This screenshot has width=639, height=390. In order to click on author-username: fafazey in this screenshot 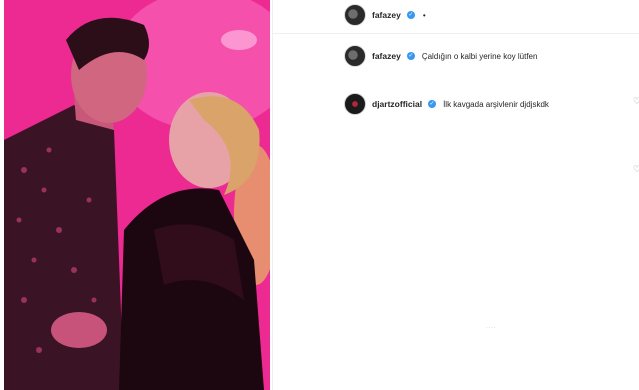, I will do `click(386, 15)`.